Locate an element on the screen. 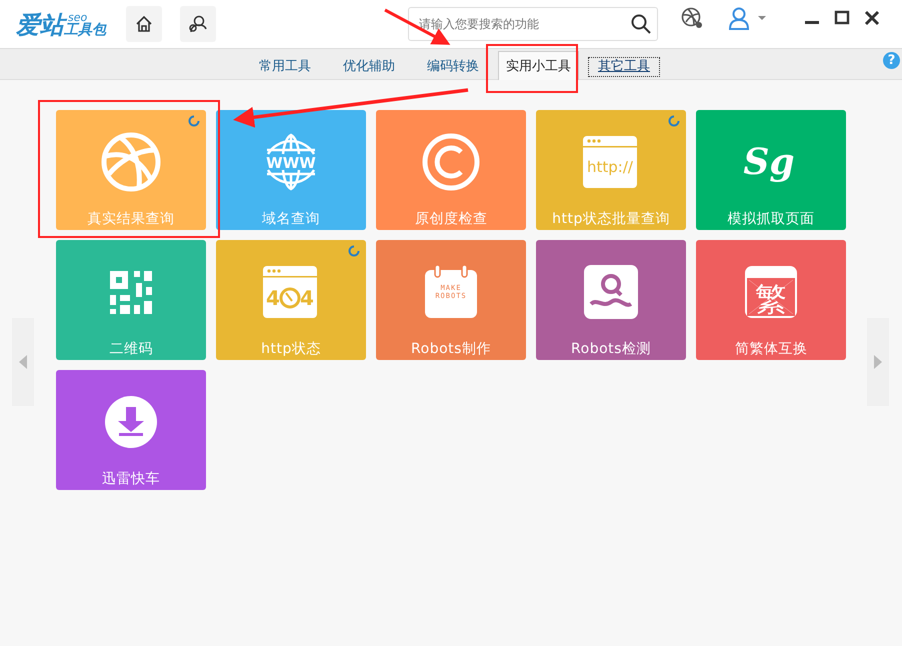 The width and height of the screenshot is (902, 646). tile-label: 原创度检查 is located at coordinates (451, 219).